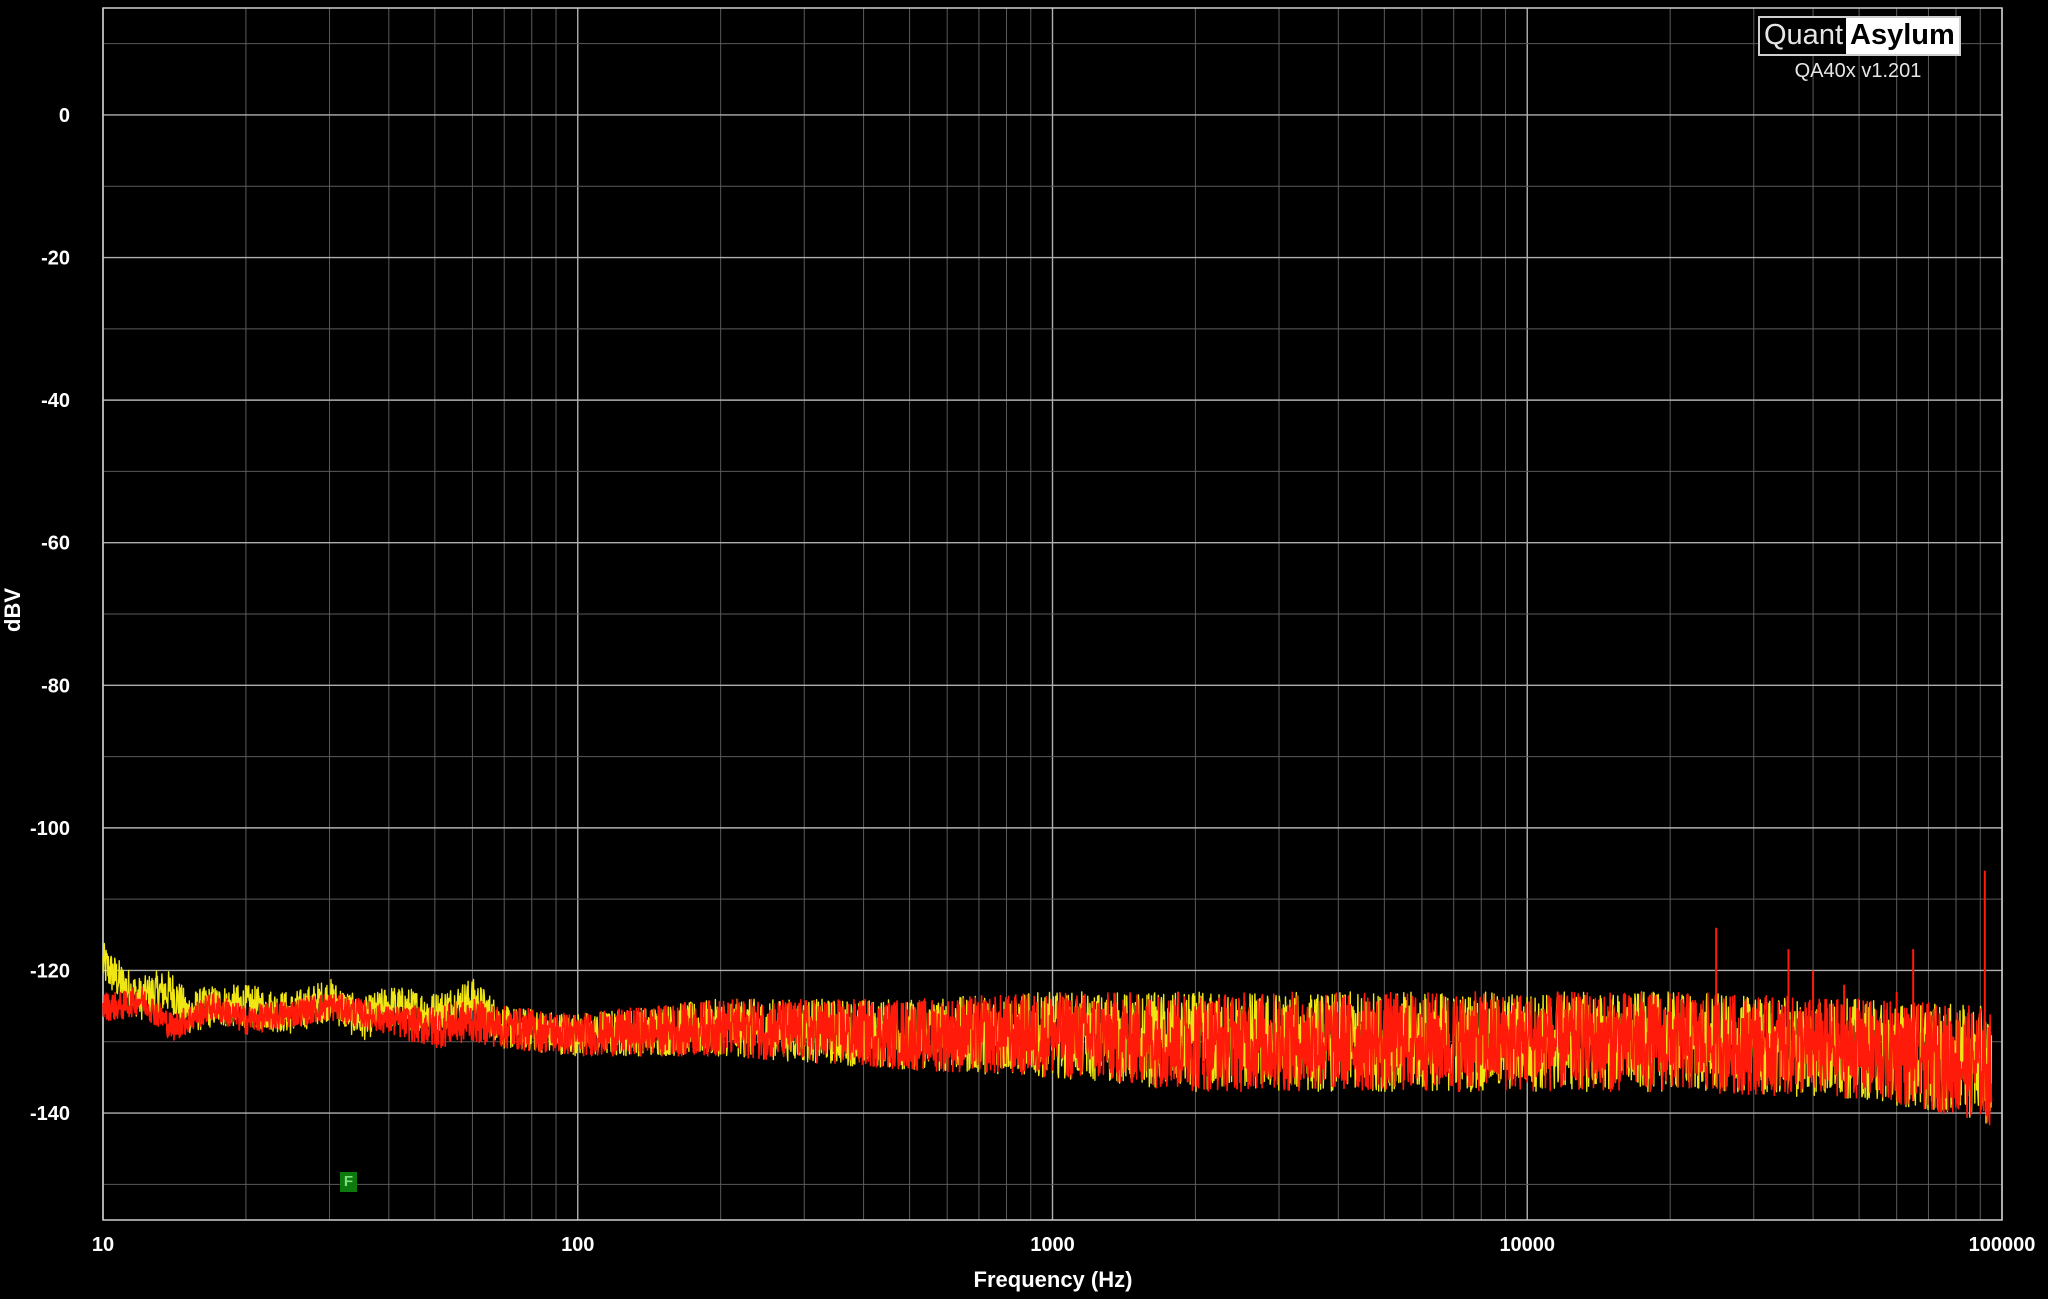 The width and height of the screenshot is (2048, 1299). I want to click on x-tick-label: 100, so click(577, 1245).